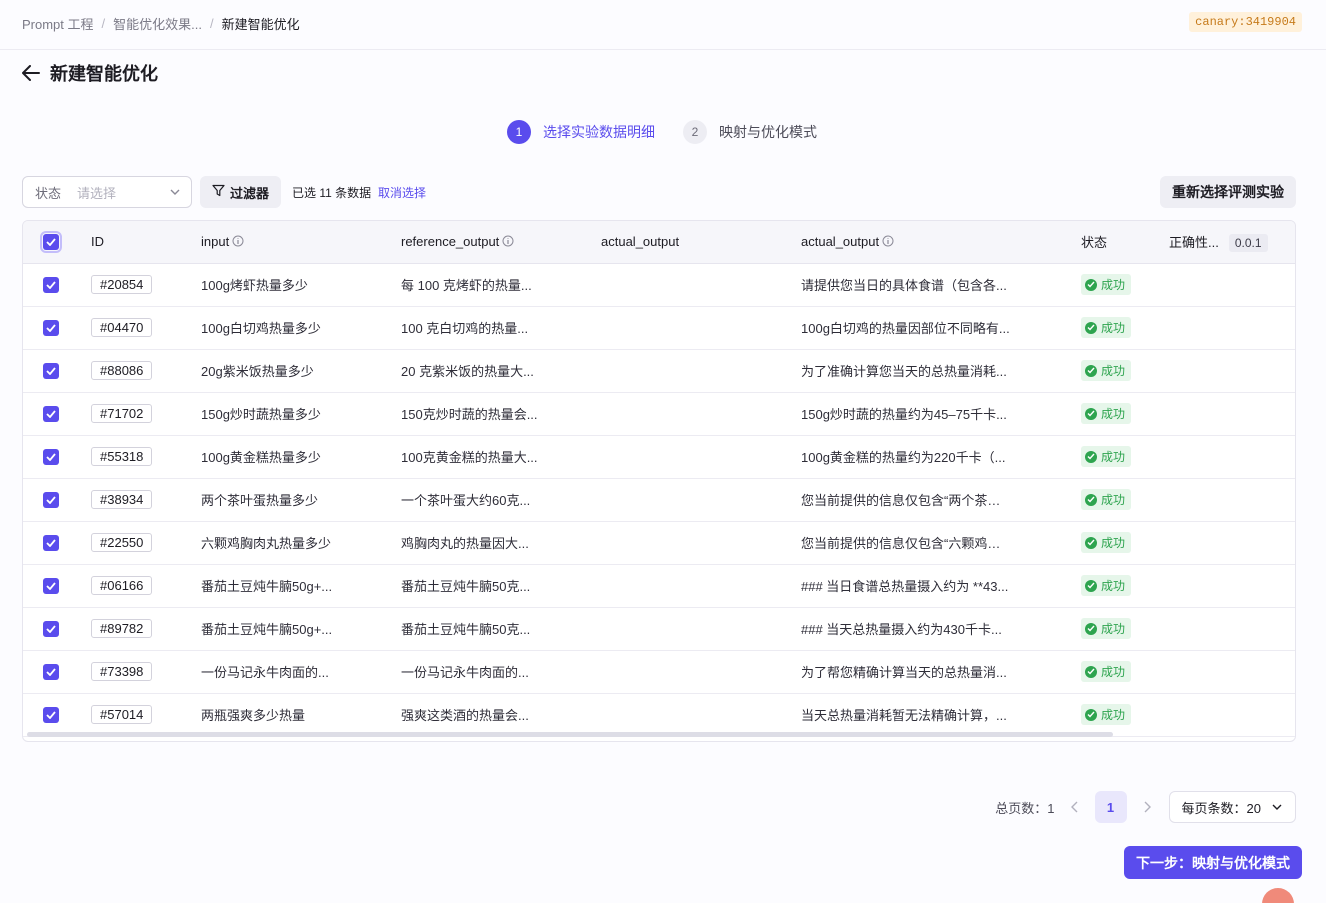 The width and height of the screenshot is (1326, 903). I want to click on filter-button: 过滤器, so click(241, 192).